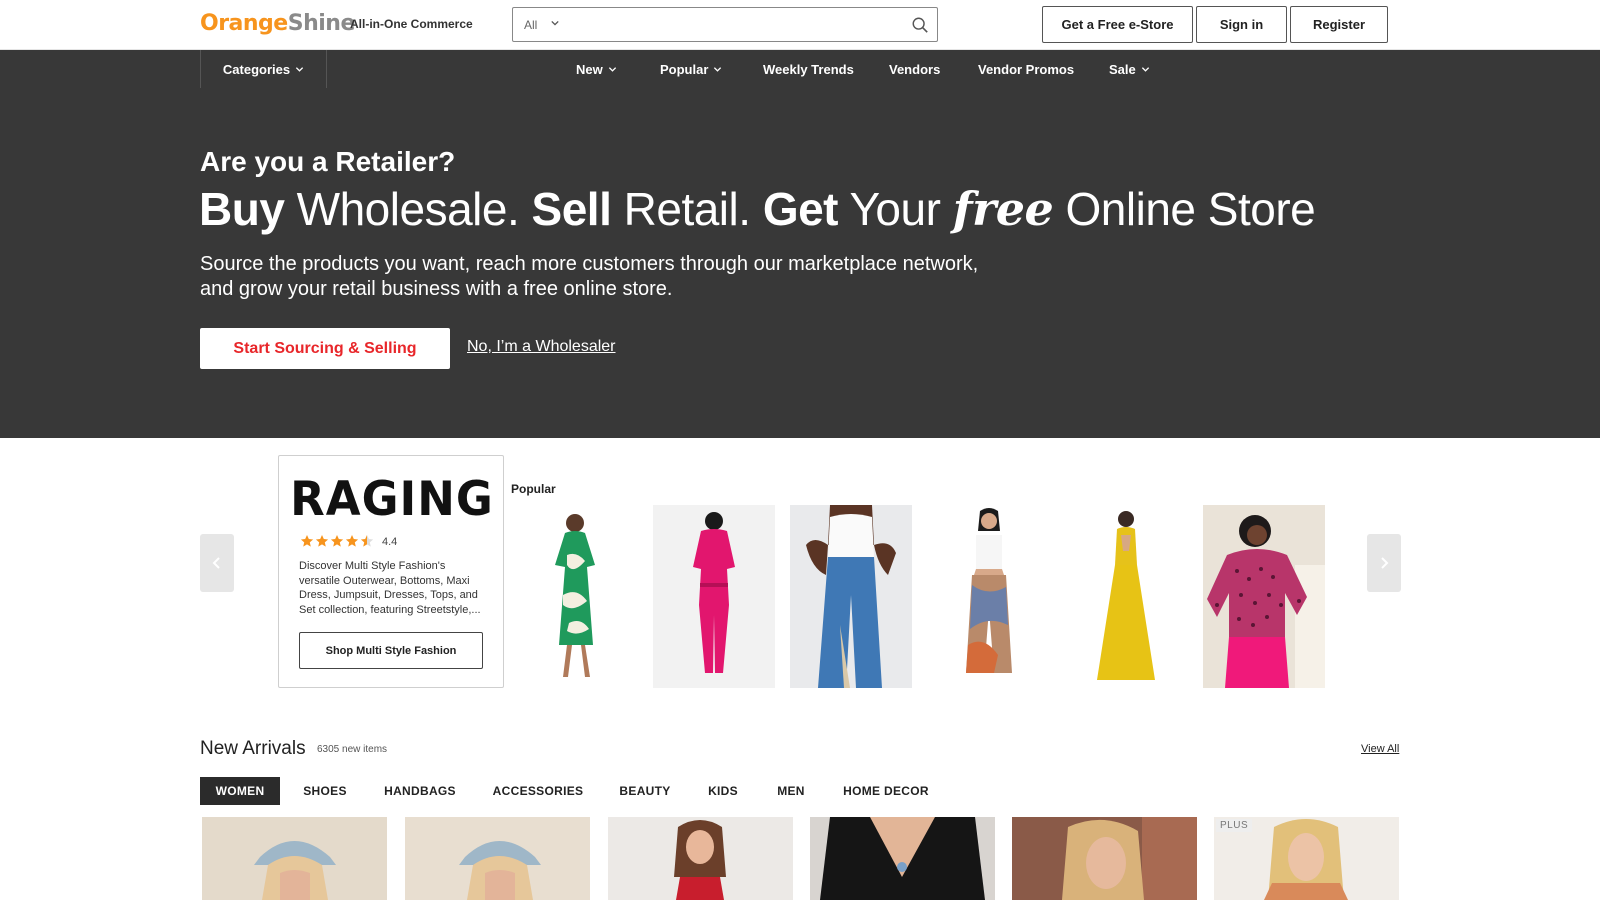  What do you see at coordinates (411, 24) in the screenshot?
I see `site-tagline: All-in-One Commerce` at bounding box center [411, 24].